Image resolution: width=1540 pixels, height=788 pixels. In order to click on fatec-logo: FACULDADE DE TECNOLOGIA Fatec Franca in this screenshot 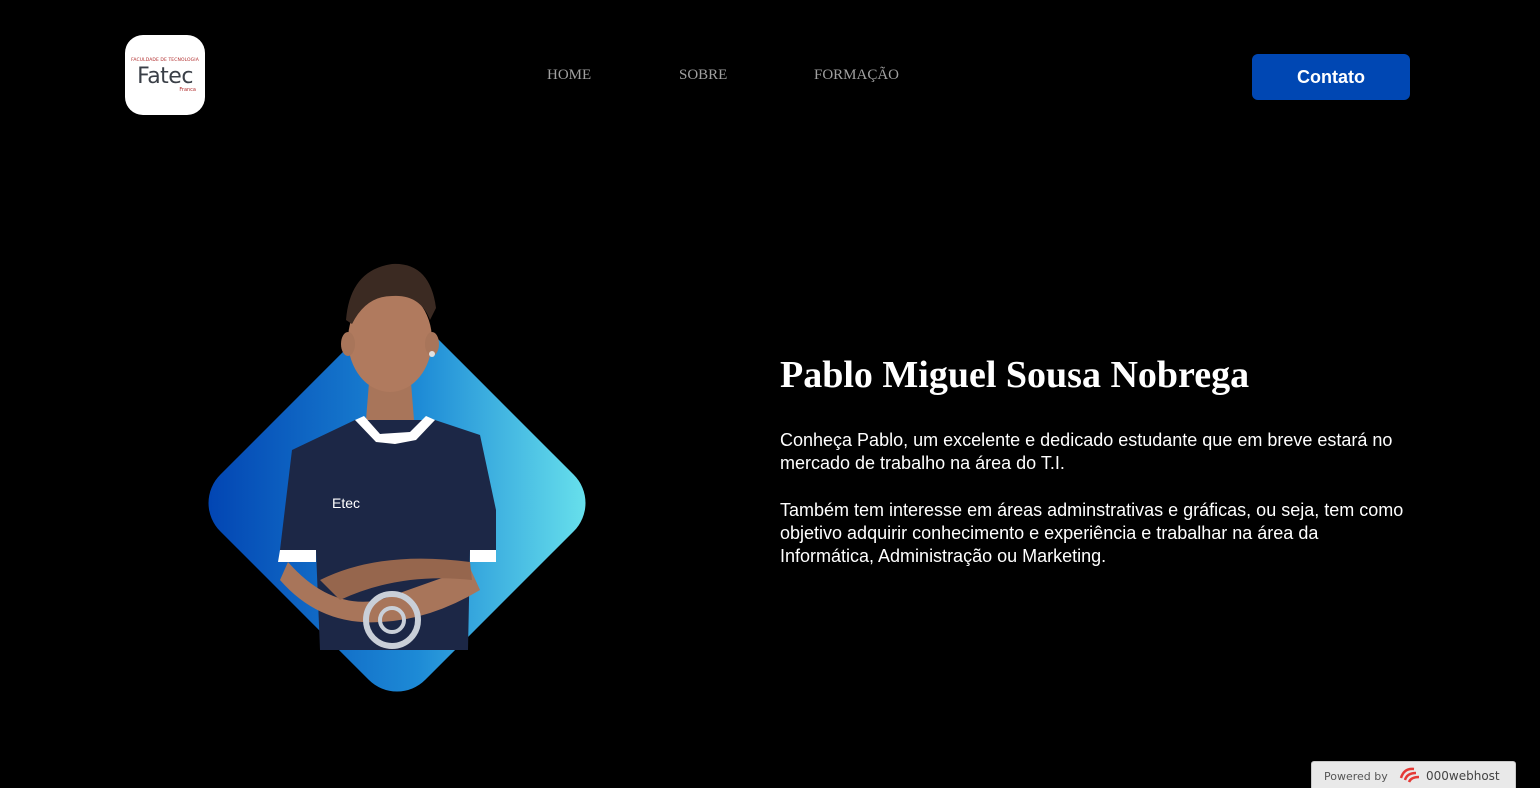, I will do `click(165, 75)`.